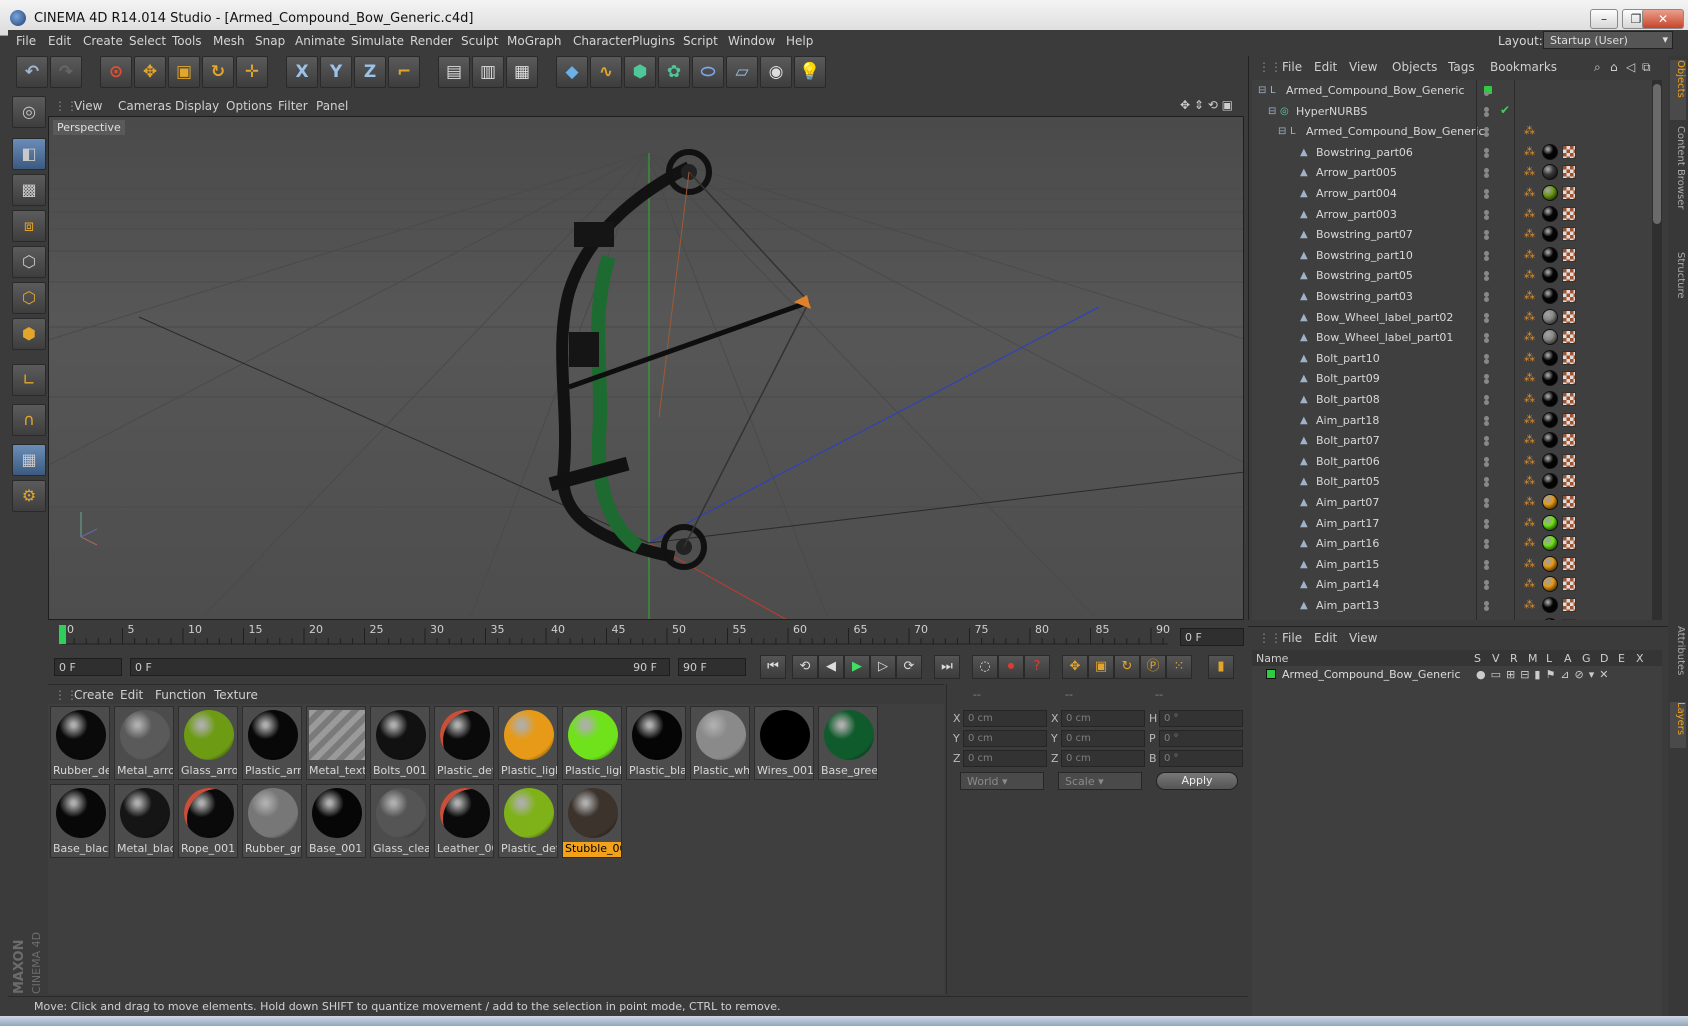 The width and height of the screenshot is (1688, 1026). Describe the element at coordinates (1103, 738) in the screenshot. I see `size-y-field: 0 cm` at that location.